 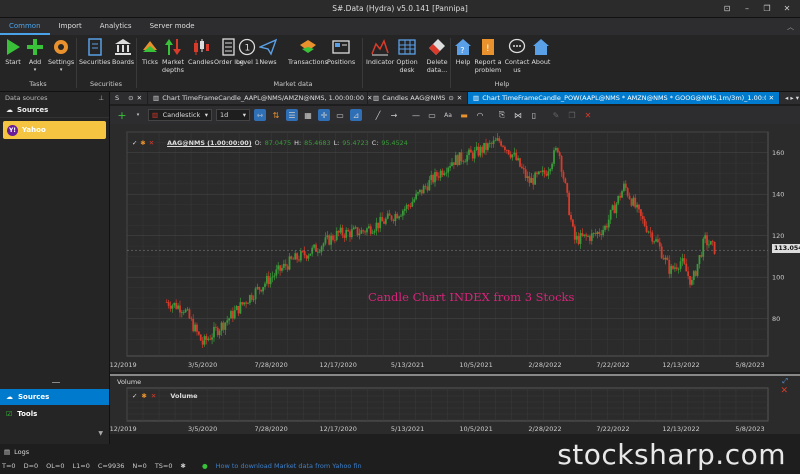 What do you see at coordinates (324, 115) in the screenshot?
I see `cursor-icon: ✛` at bounding box center [324, 115].